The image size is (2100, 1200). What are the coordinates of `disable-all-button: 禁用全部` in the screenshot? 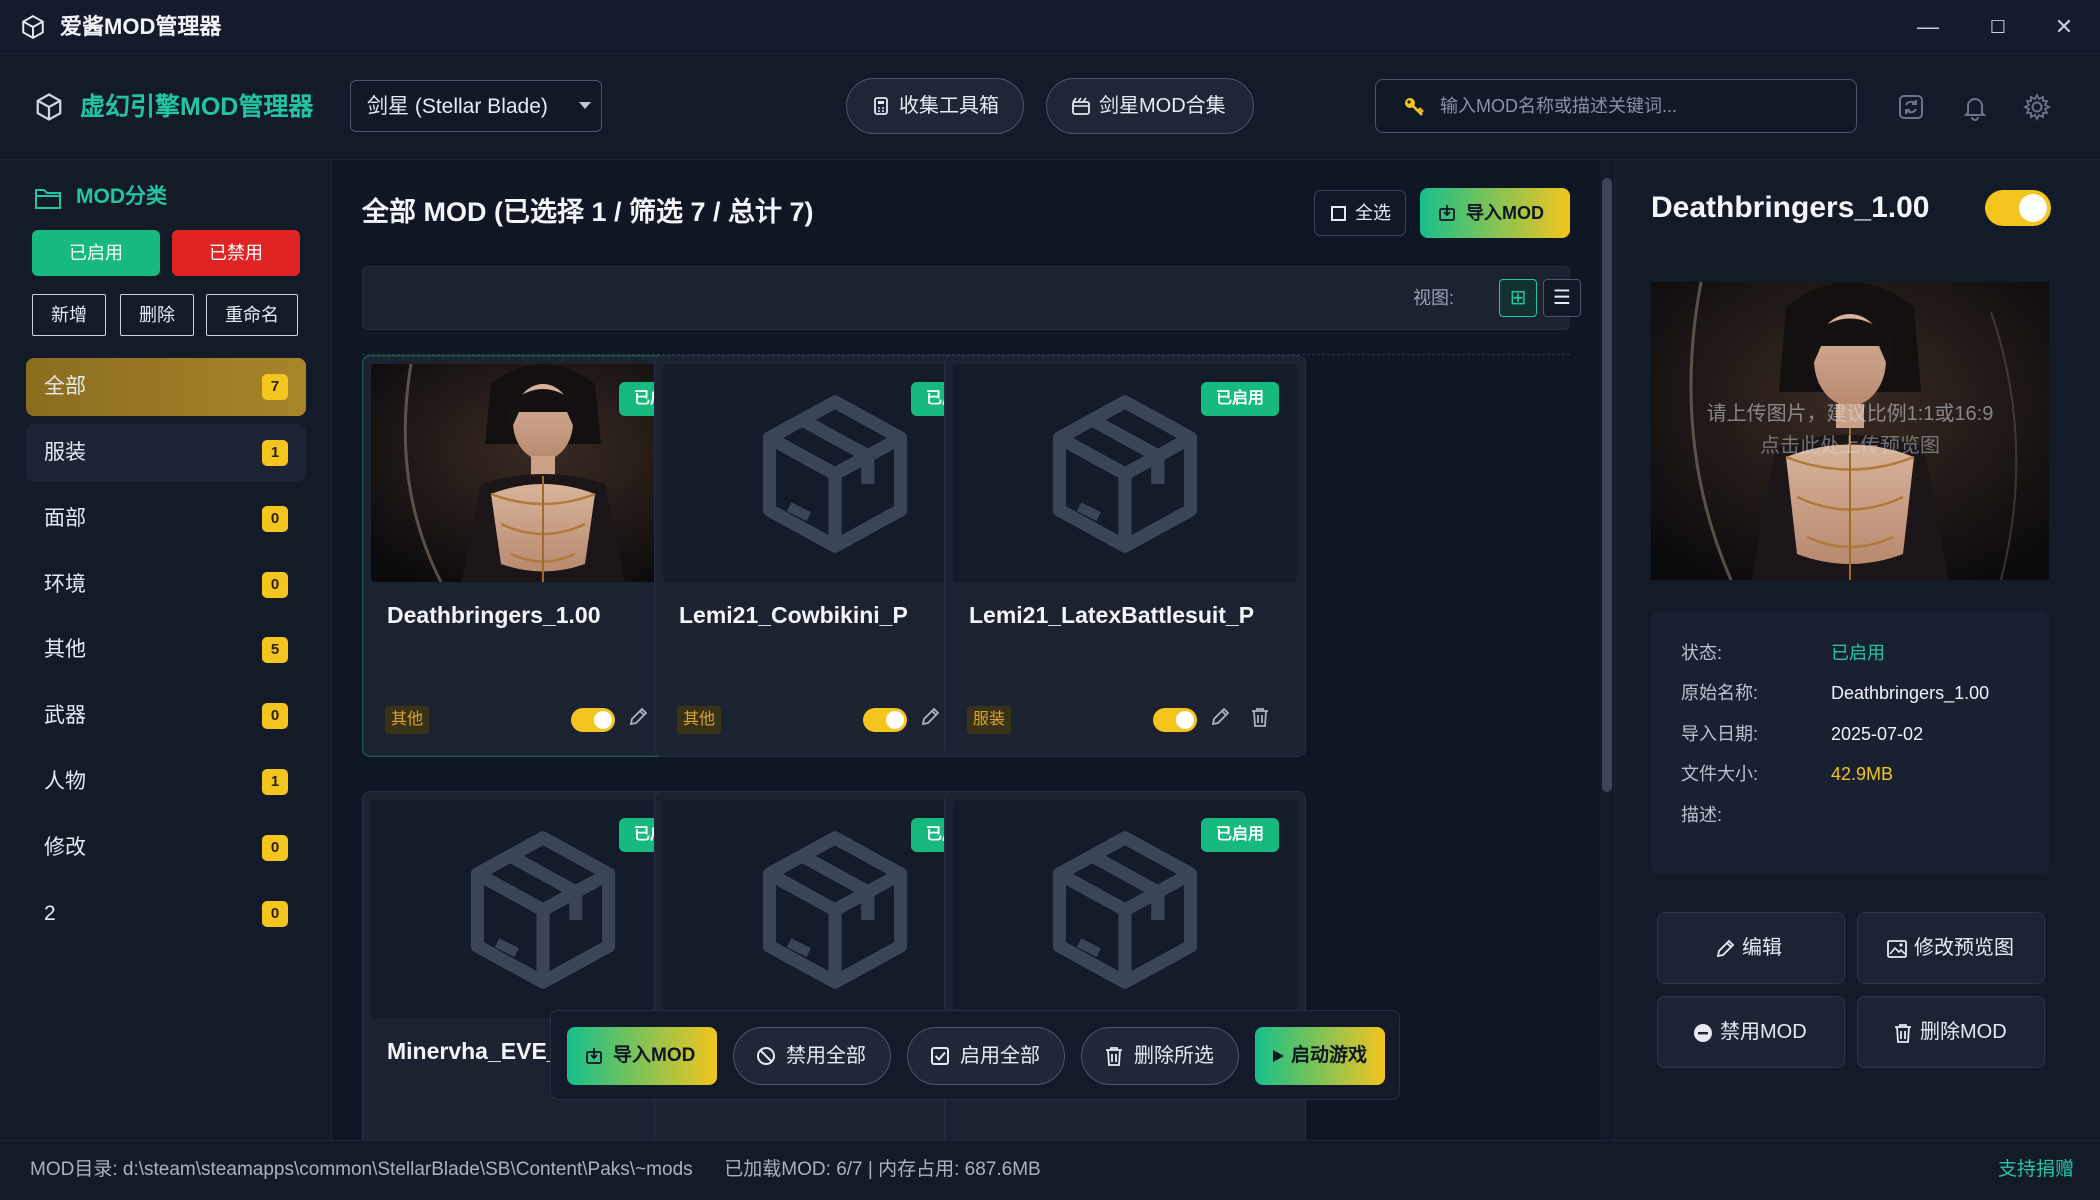 It's located at (812, 1056).